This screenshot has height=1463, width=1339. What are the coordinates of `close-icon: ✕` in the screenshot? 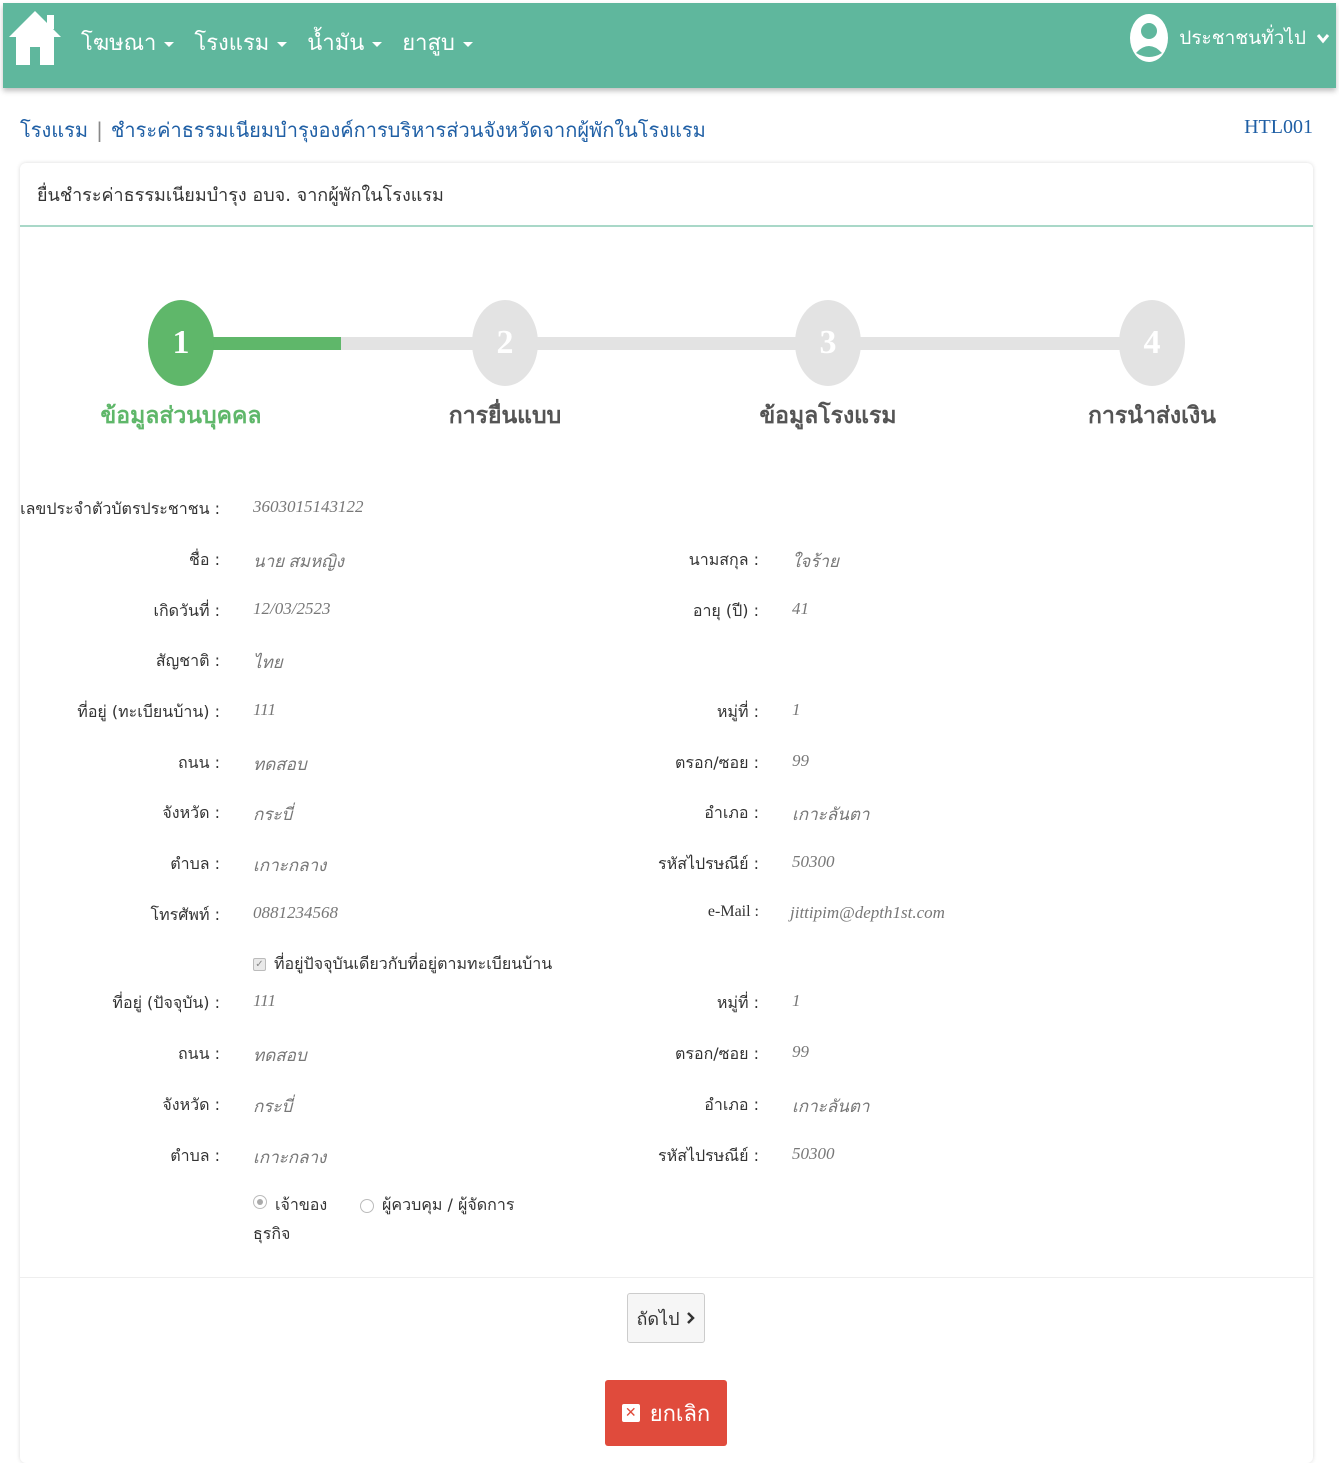 It's located at (630, 1413).